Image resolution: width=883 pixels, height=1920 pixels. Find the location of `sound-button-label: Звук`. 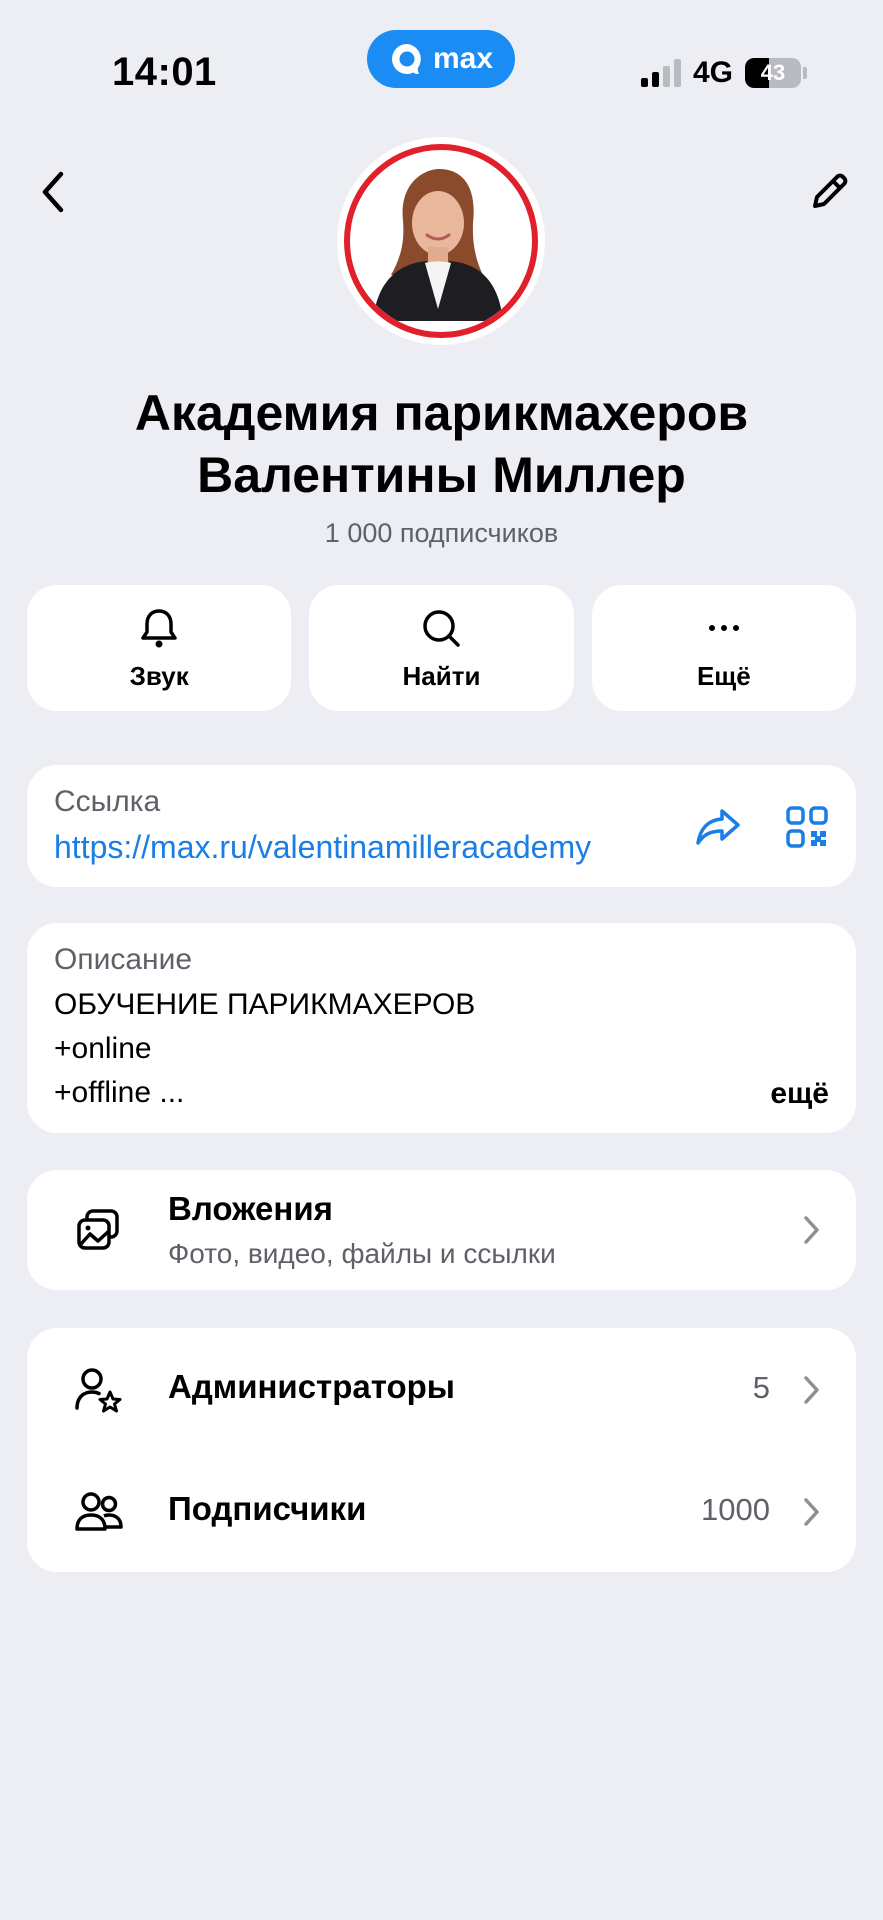

sound-button-label: Звук is located at coordinates (159, 675).